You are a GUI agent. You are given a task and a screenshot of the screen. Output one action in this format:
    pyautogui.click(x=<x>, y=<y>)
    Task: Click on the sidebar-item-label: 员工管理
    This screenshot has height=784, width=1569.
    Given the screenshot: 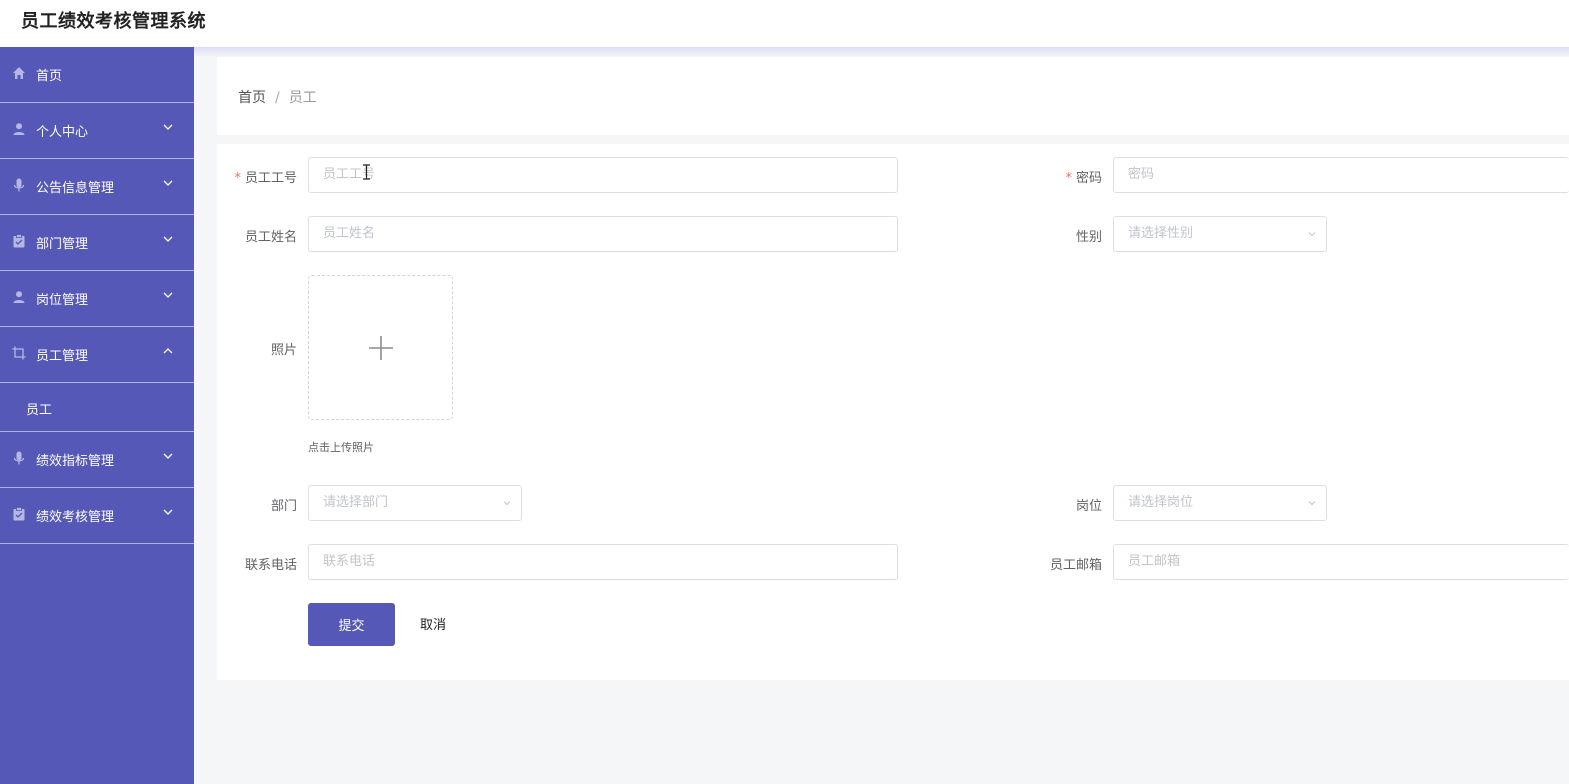 What is the action you would take?
    pyautogui.click(x=62, y=356)
    